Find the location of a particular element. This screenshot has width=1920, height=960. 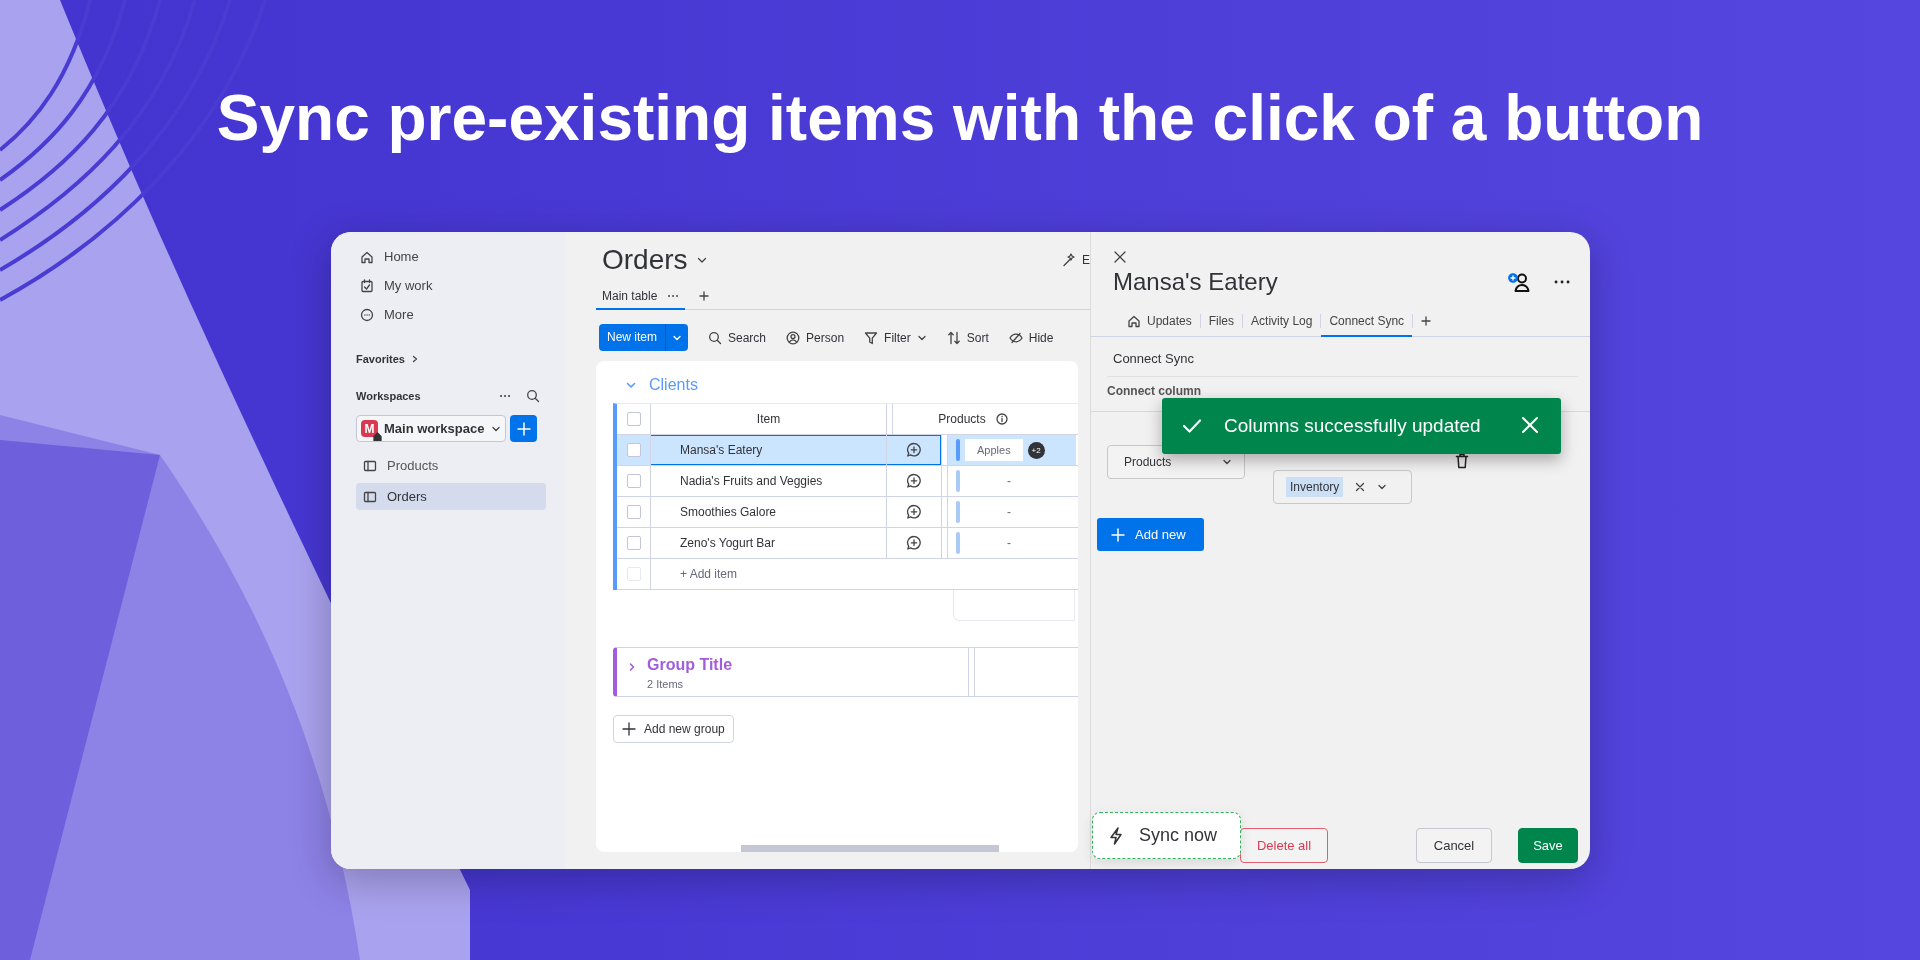

add-button is located at coordinates (523, 428).